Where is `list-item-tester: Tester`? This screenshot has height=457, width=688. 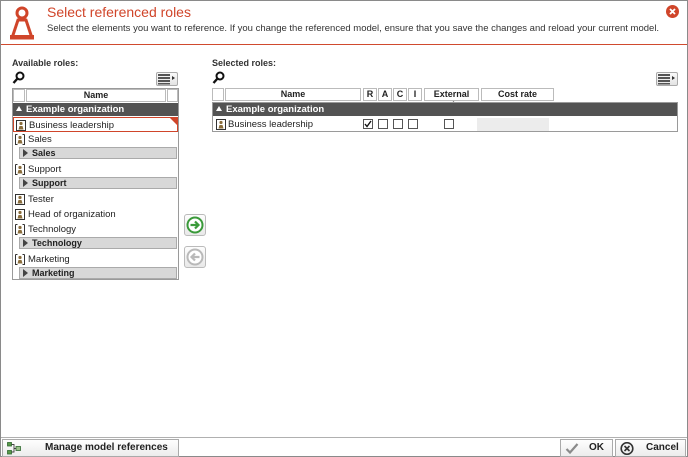 list-item-tester: Tester is located at coordinates (95, 199).